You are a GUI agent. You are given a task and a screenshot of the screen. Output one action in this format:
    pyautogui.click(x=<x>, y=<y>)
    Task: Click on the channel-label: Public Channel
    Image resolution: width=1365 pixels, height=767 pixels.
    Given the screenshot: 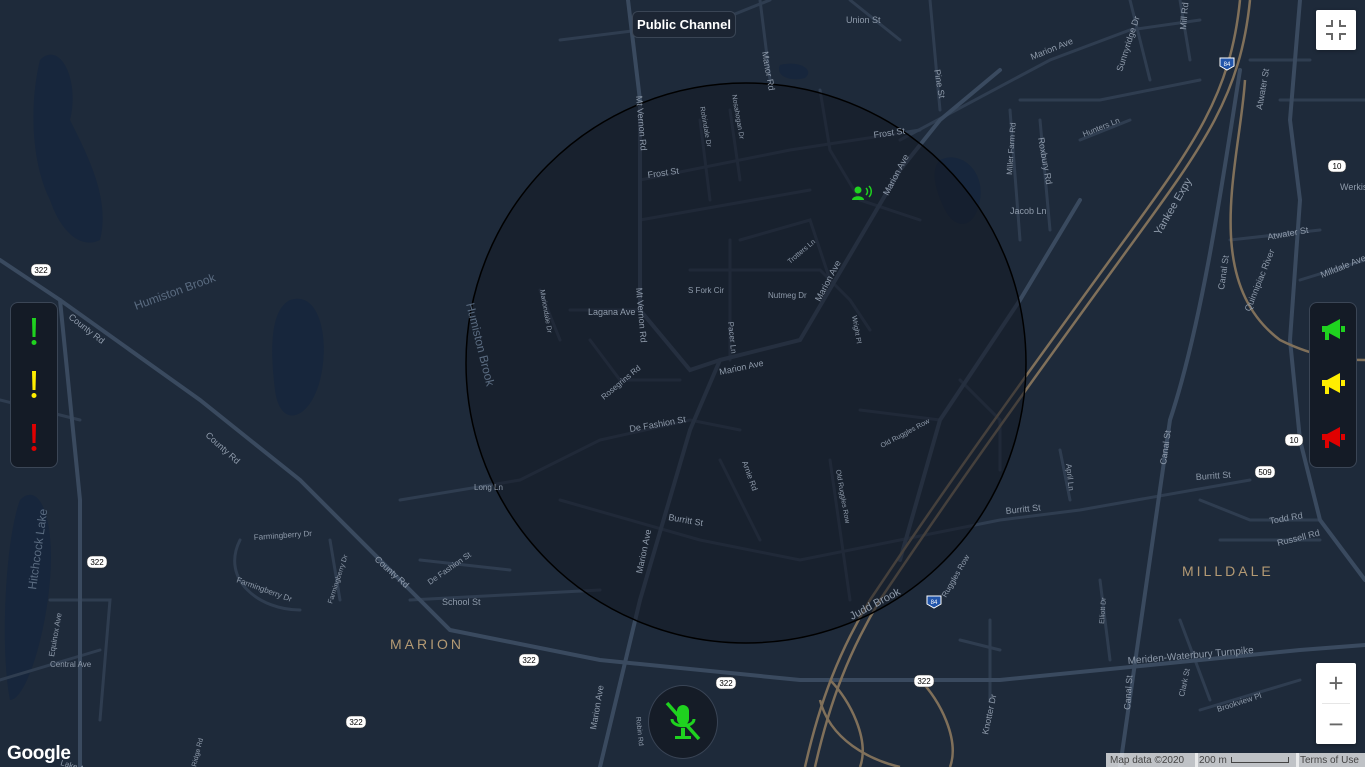 What is the action you would take?
    pyautogui.click(x=684, y=24)
    